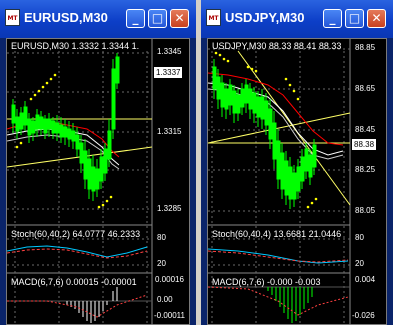 The width and height of the screenshot is (393, 325). Describe the element at coordinates (365, 129) in the screenshot. I see `price-tick: 88.45` at that location.